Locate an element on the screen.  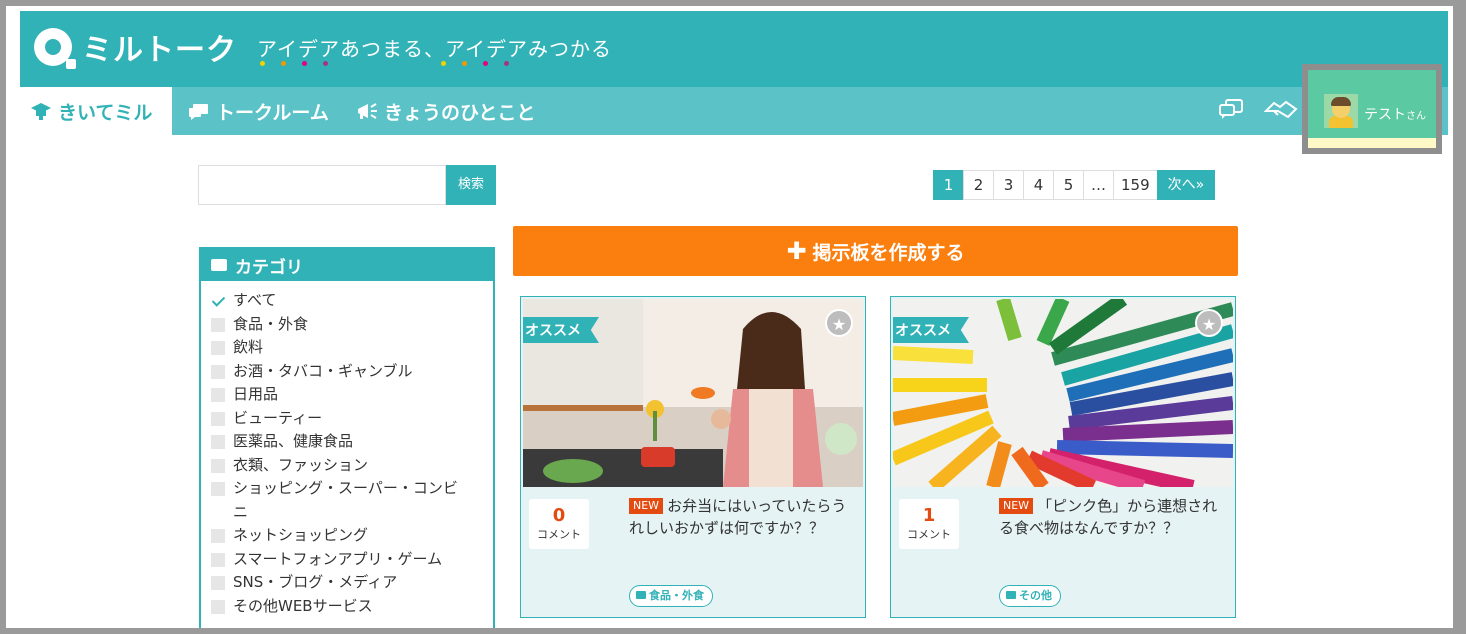
checkbox-checked is located at coordinates (218, 301).